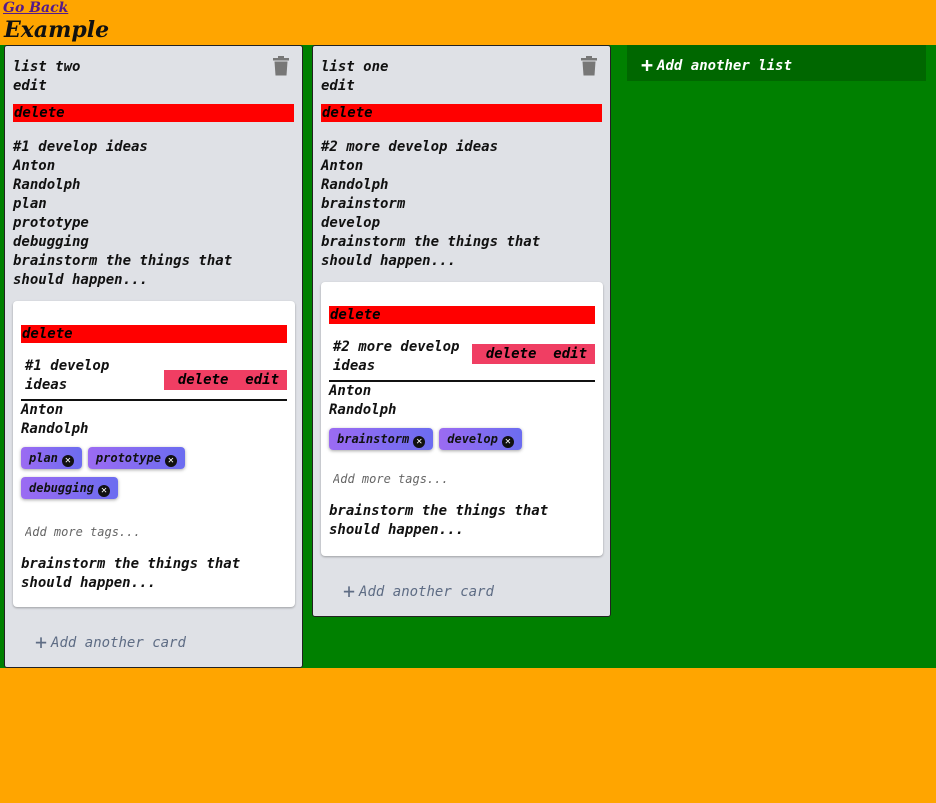 Image resolution: width=936 pixels, height=803 pixels. I want to click on list-line: debugging, so click(51, 242).